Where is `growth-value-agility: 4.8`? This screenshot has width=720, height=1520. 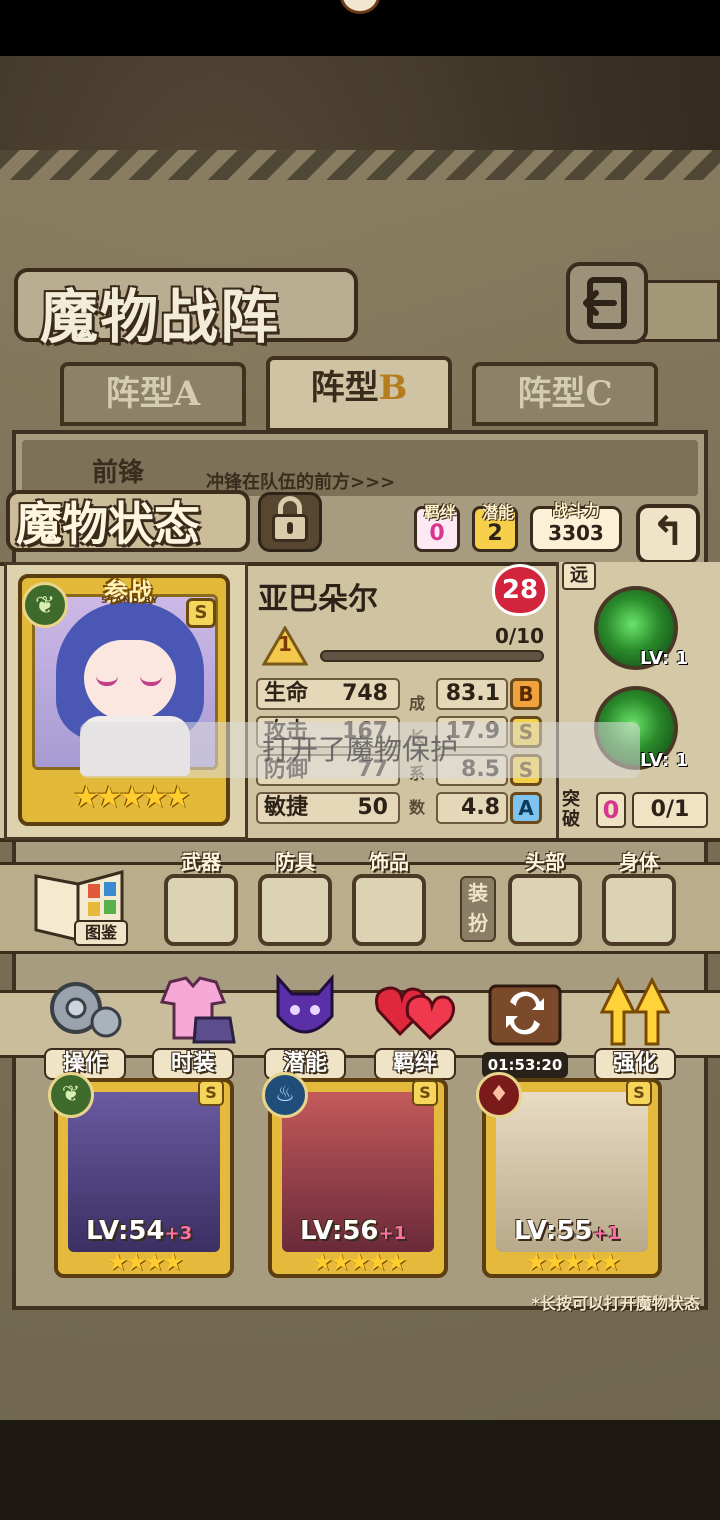 growth-value-agility: 4.8 is located at coordinates (472, 808).